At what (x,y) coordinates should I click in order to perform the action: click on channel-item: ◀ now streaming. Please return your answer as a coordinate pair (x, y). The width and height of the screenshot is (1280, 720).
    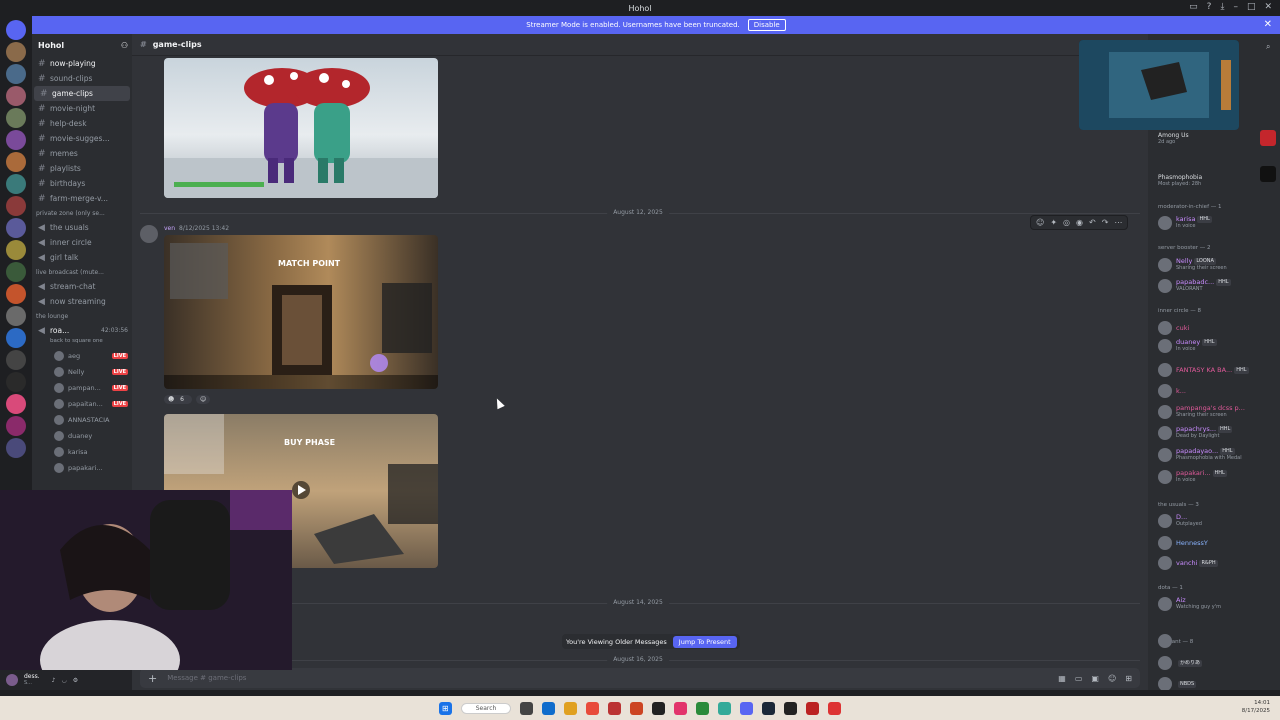
    Looking at the image, I should click on (82, 301).